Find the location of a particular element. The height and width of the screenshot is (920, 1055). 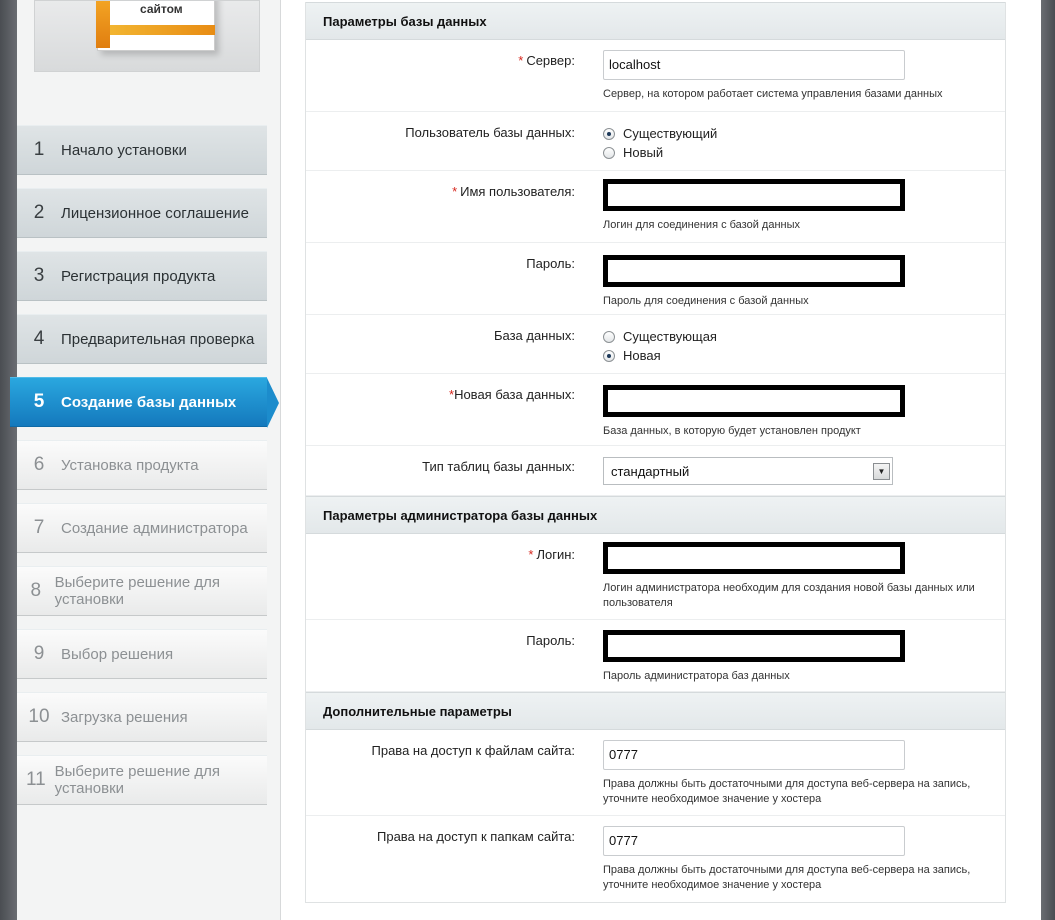

window-frame-right is located at coordinates (1048, 460).